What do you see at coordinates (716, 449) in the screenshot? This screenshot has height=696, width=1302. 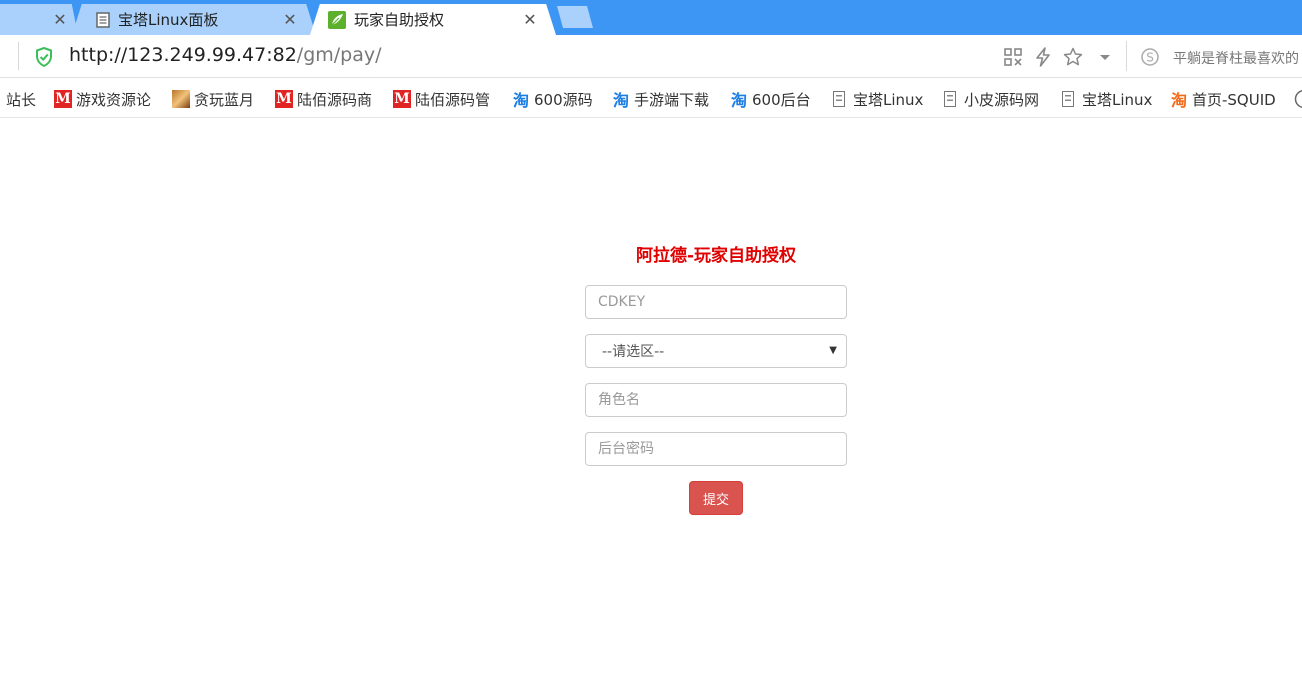 I see `admin-password-input` at bounding box center [716, 449].